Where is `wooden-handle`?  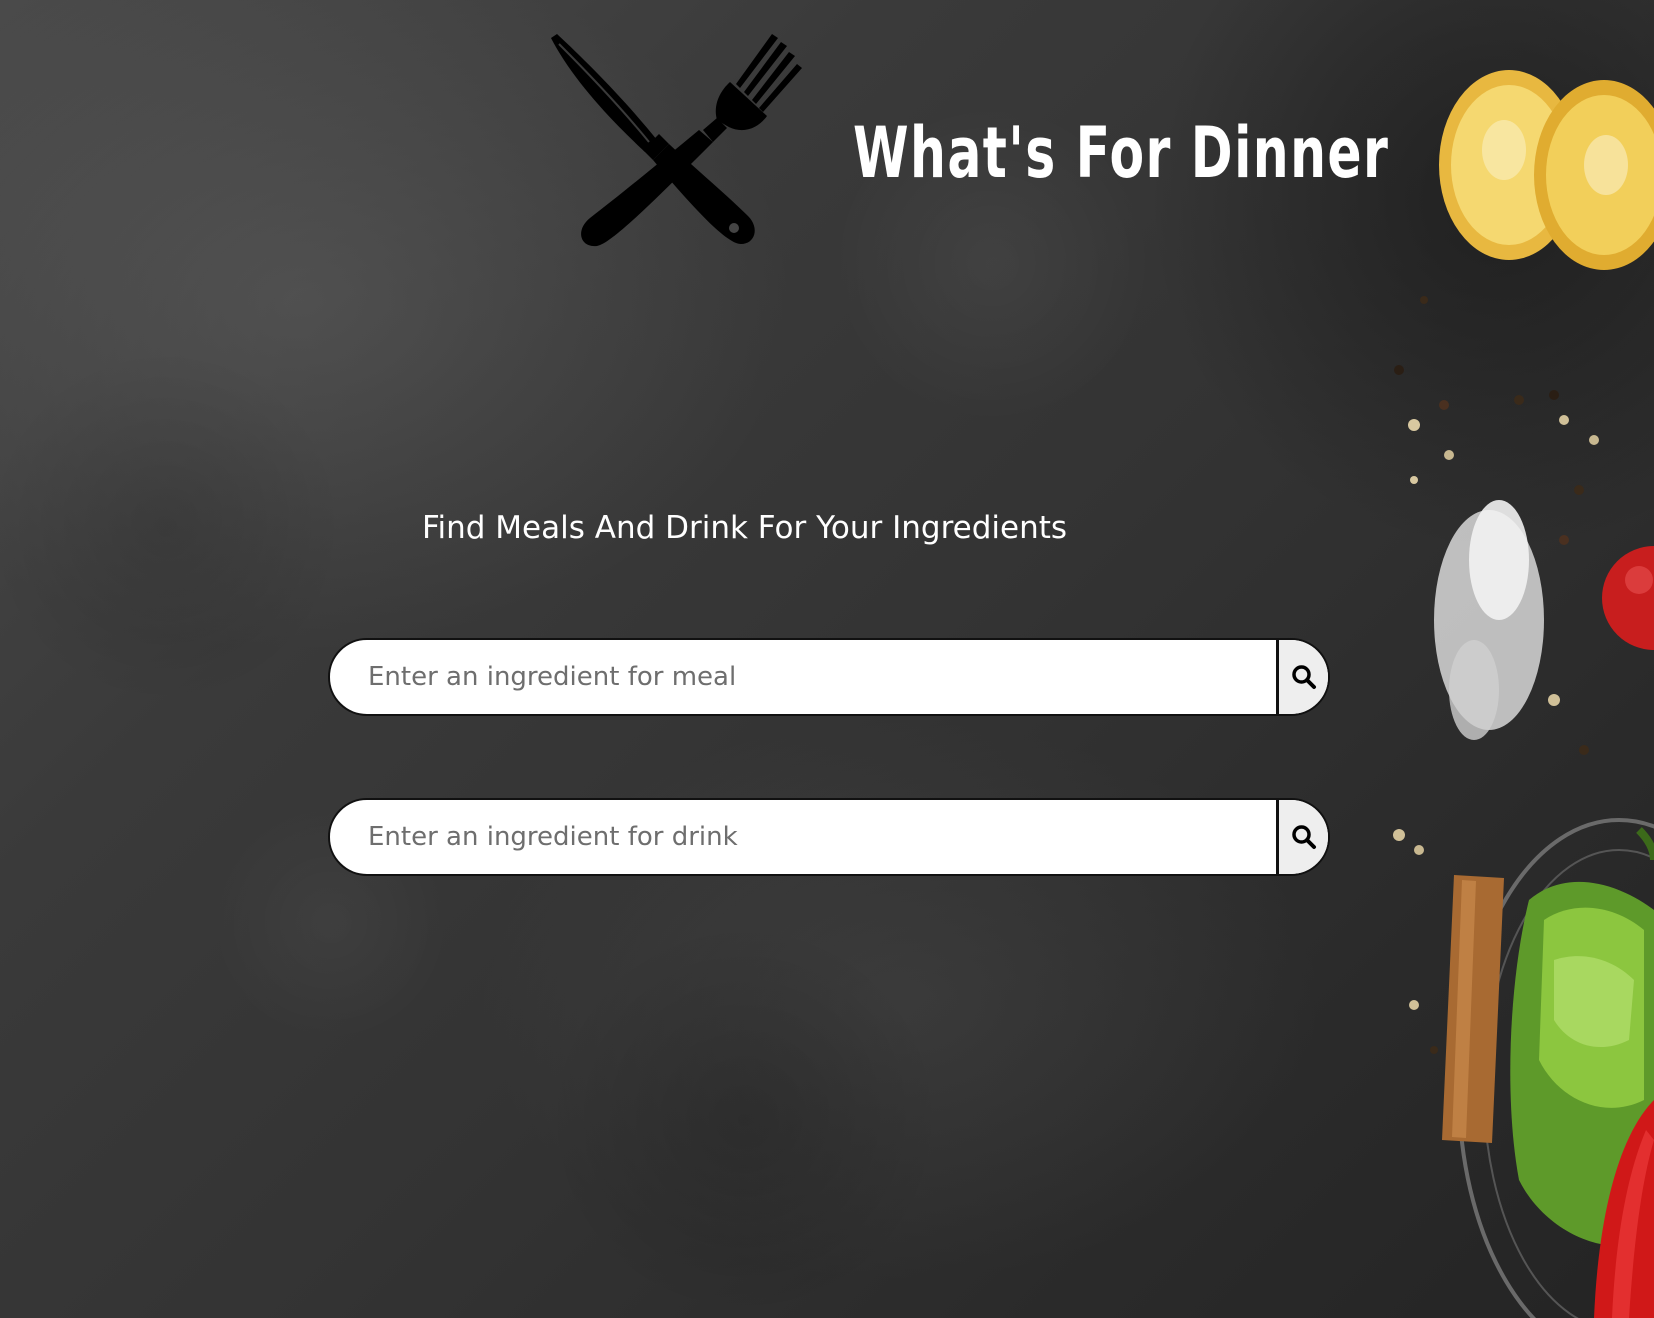 wooden-handle is located at coordinates (1473, 1009).